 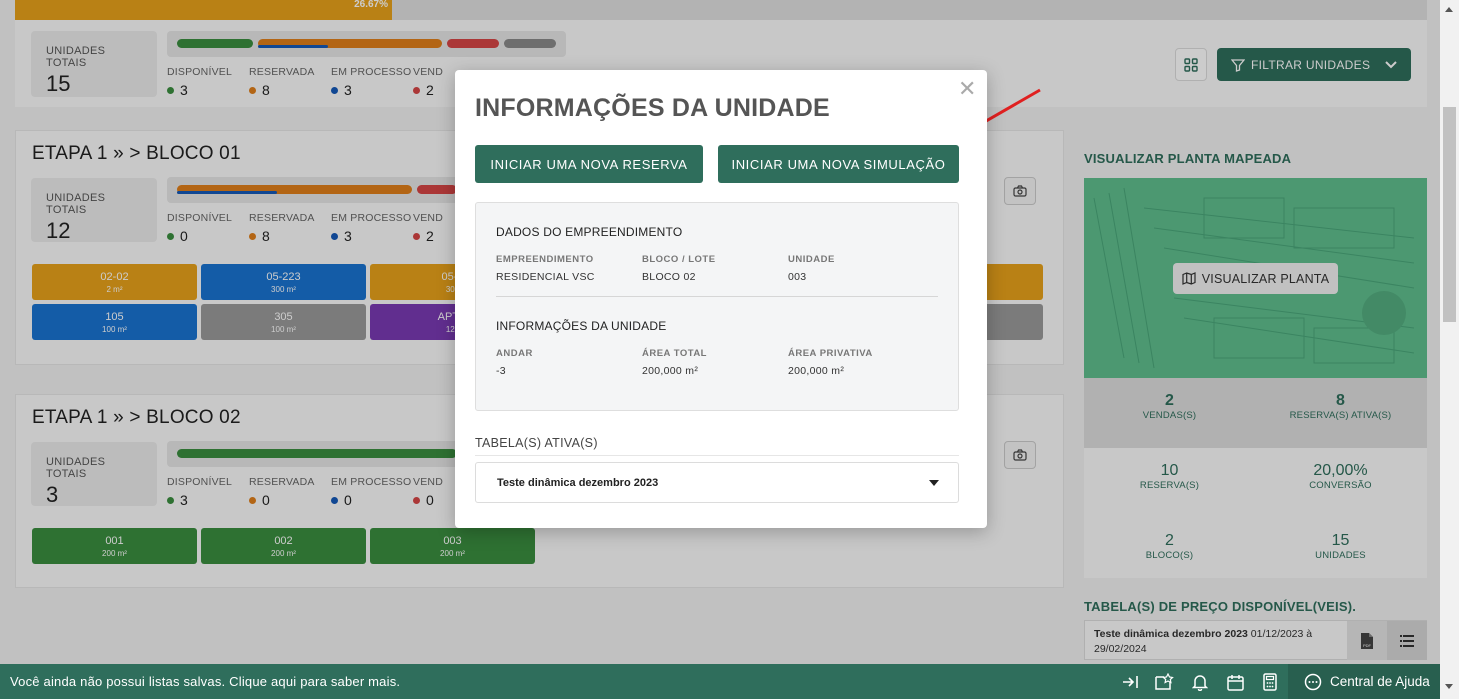 What do you see at coordinates (545, 259) in the screenshot?
I see `field-label: EMPREENDIMENTO` at bounding box center [545, 259].